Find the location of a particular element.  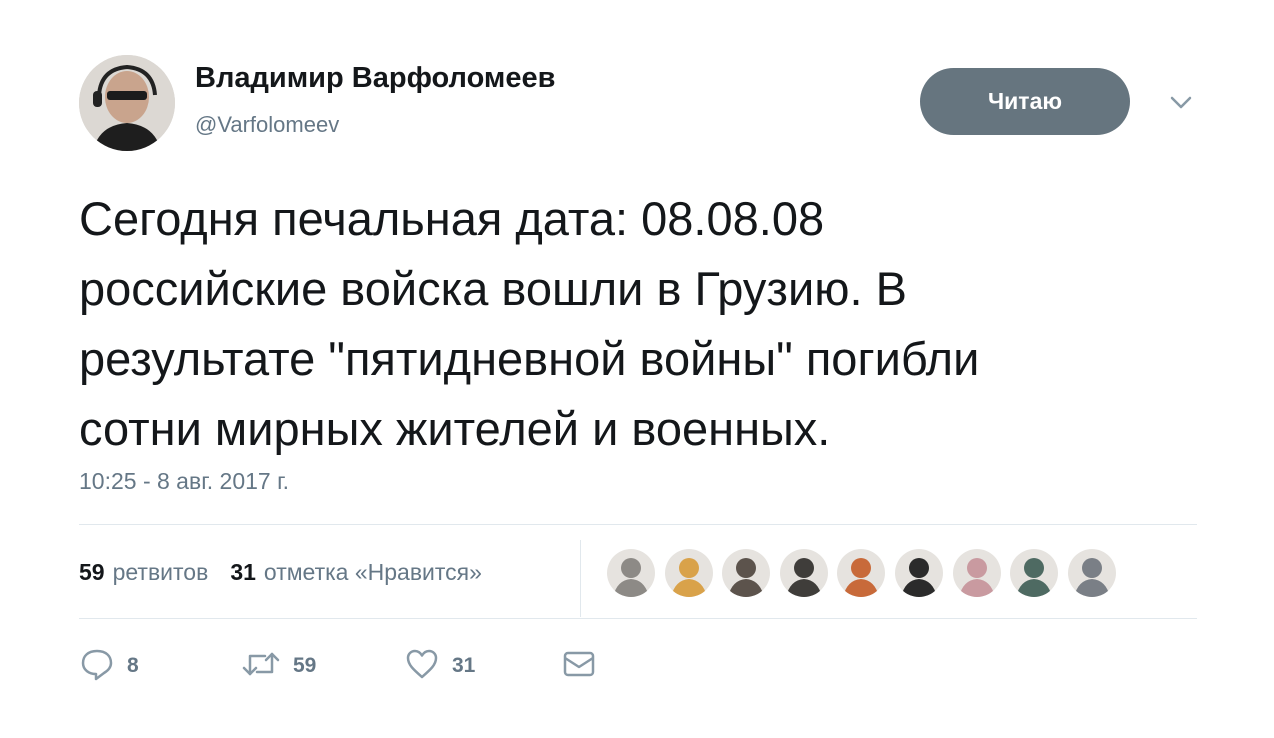

tweet-stats: 59 ретвитов 31 отметка «Нравится» is located at coordinates (280, 572).